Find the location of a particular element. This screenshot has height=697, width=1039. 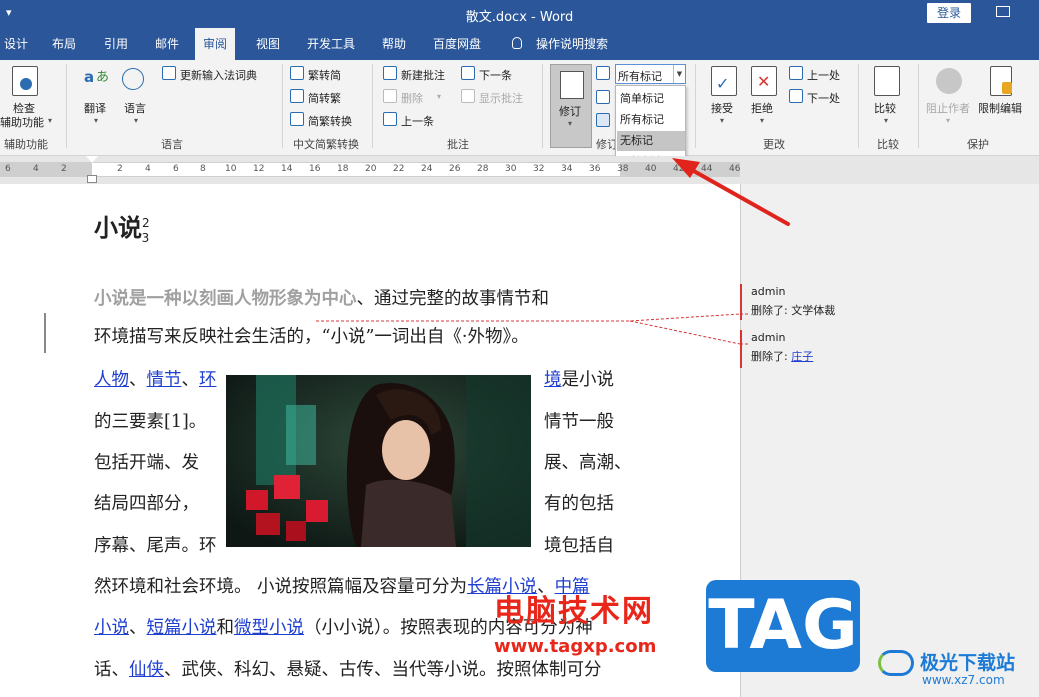

aurora-logo-icon is located at coordinates (896, 663).